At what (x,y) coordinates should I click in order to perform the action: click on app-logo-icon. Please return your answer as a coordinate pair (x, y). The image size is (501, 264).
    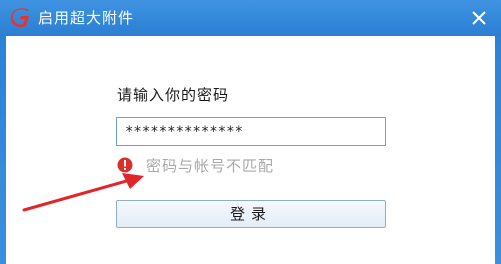
    Looking at the image, I should click on (21, 18).